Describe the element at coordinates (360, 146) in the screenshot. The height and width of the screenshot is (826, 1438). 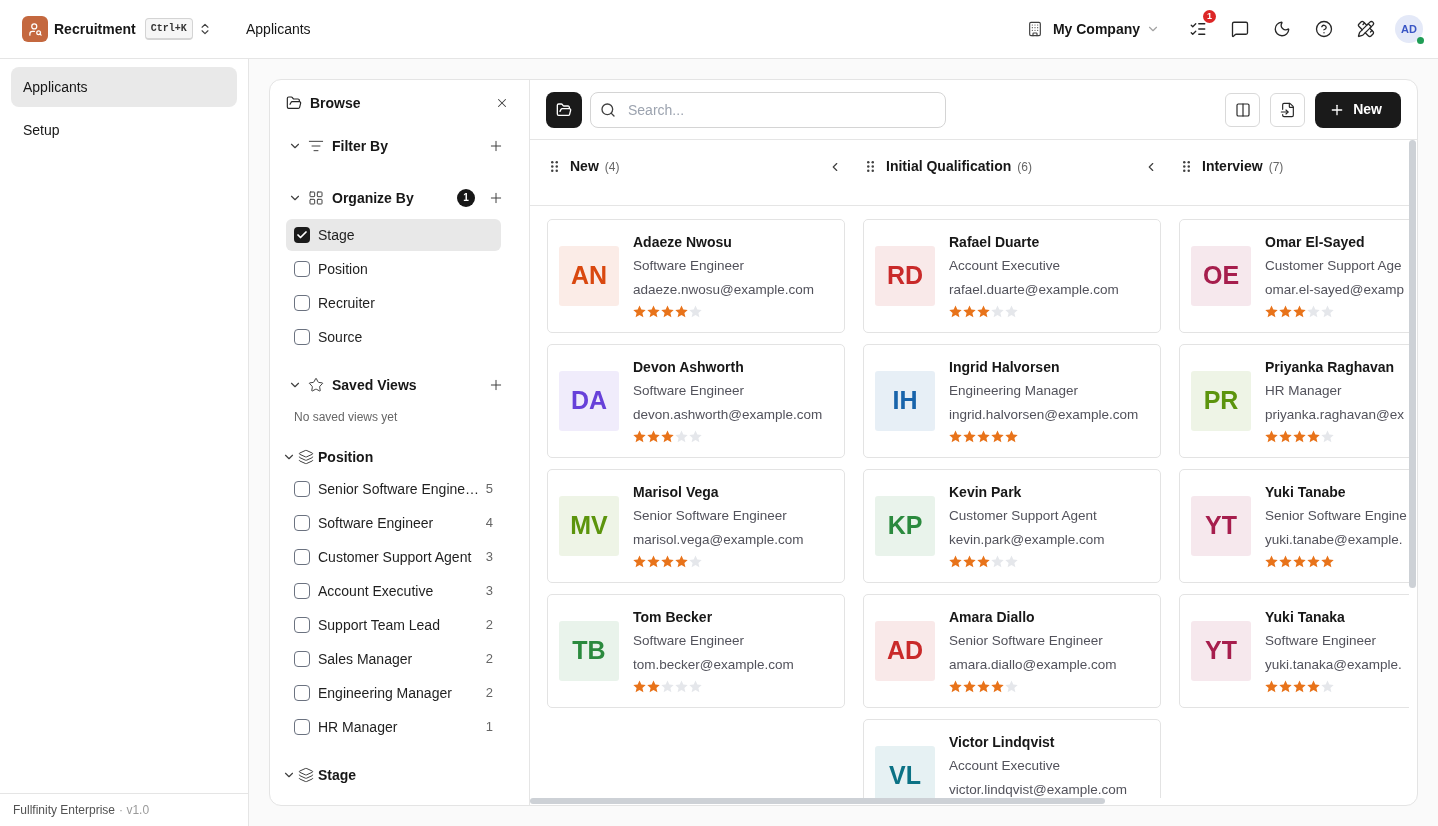
I see `section-title: Filter By` at that location.